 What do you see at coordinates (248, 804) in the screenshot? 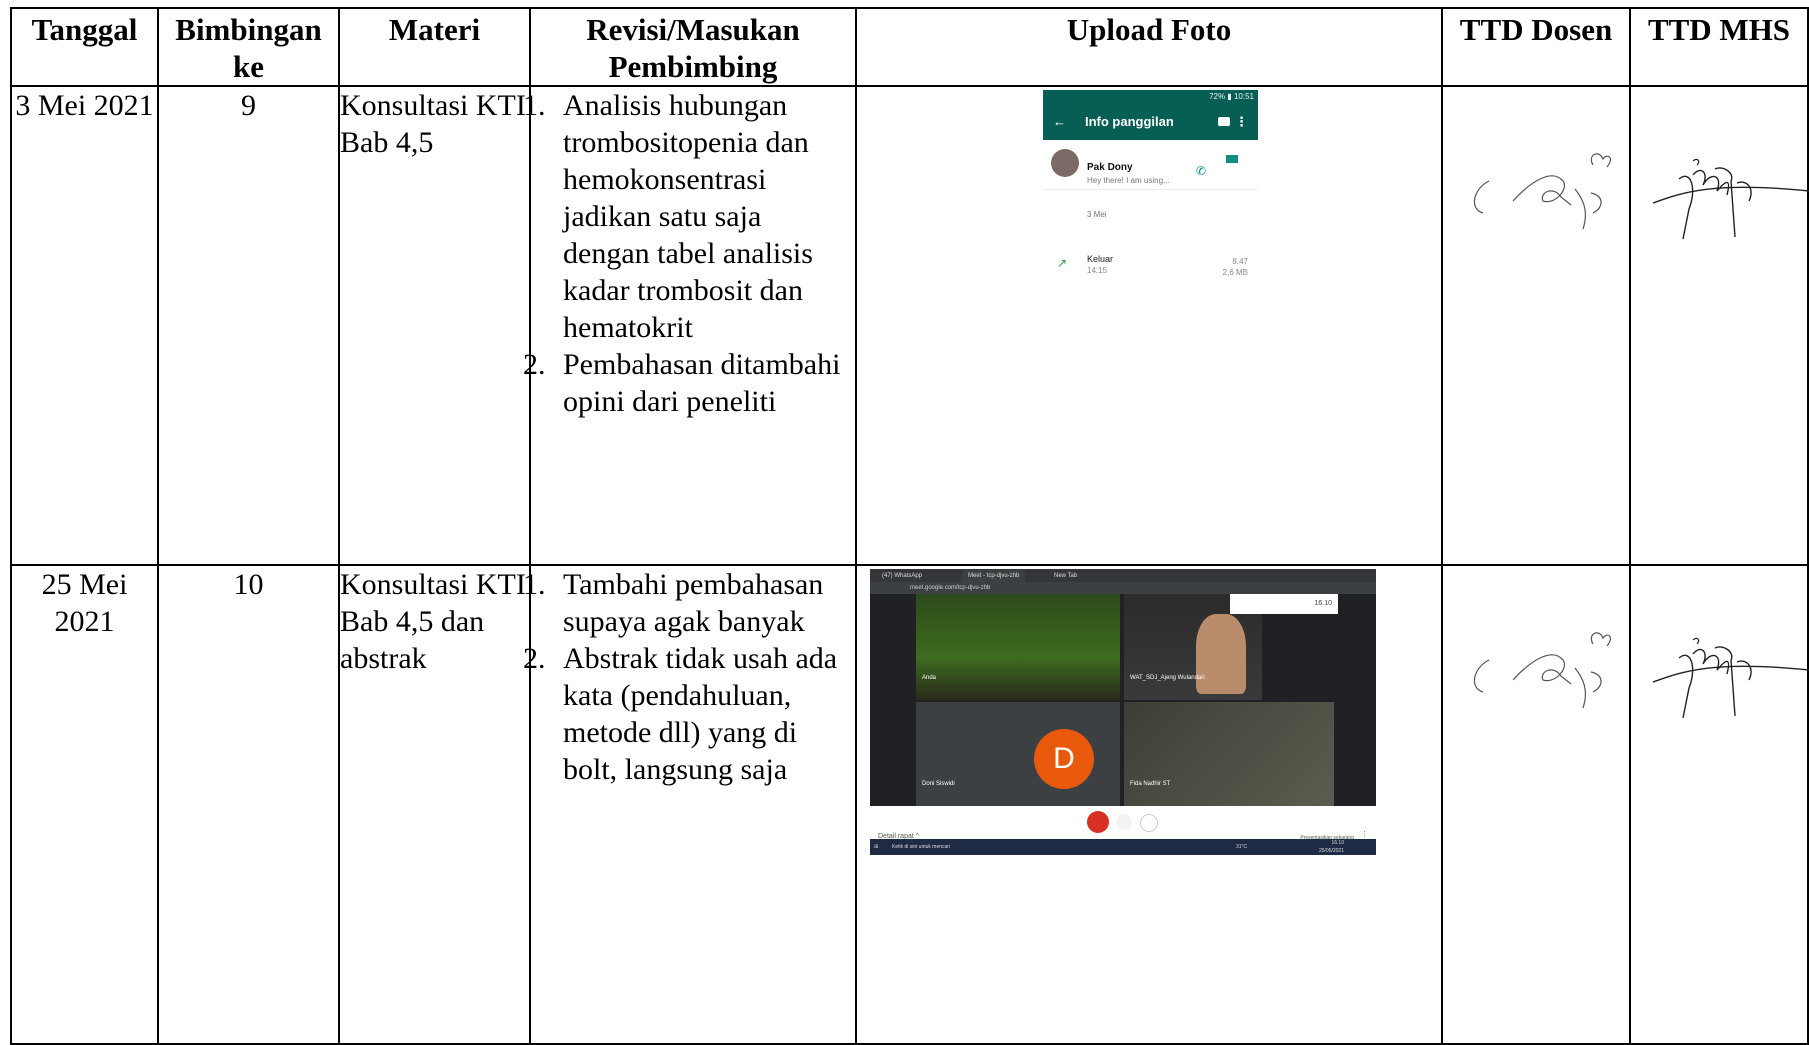
I see `row2-bimbingan: 10` at bounding box center [248, 804].